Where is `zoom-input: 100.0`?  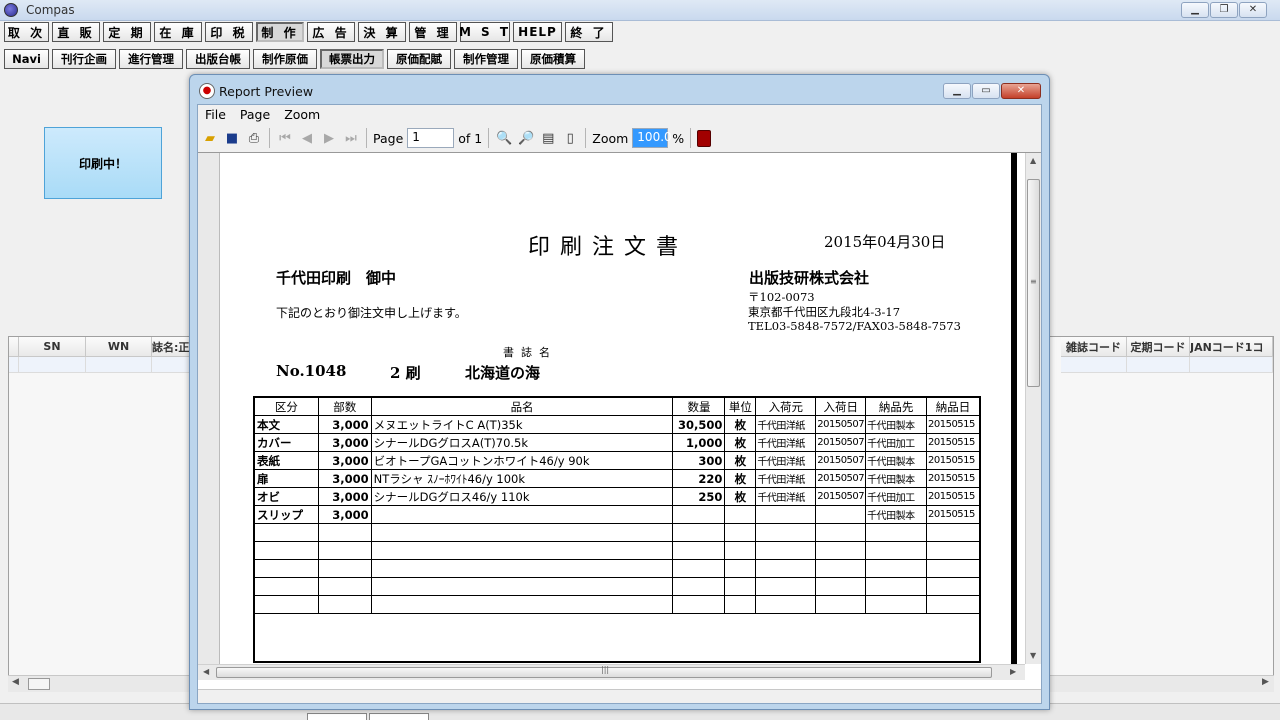
zoom-input: 100.0 is located at coordinates (652, 138).